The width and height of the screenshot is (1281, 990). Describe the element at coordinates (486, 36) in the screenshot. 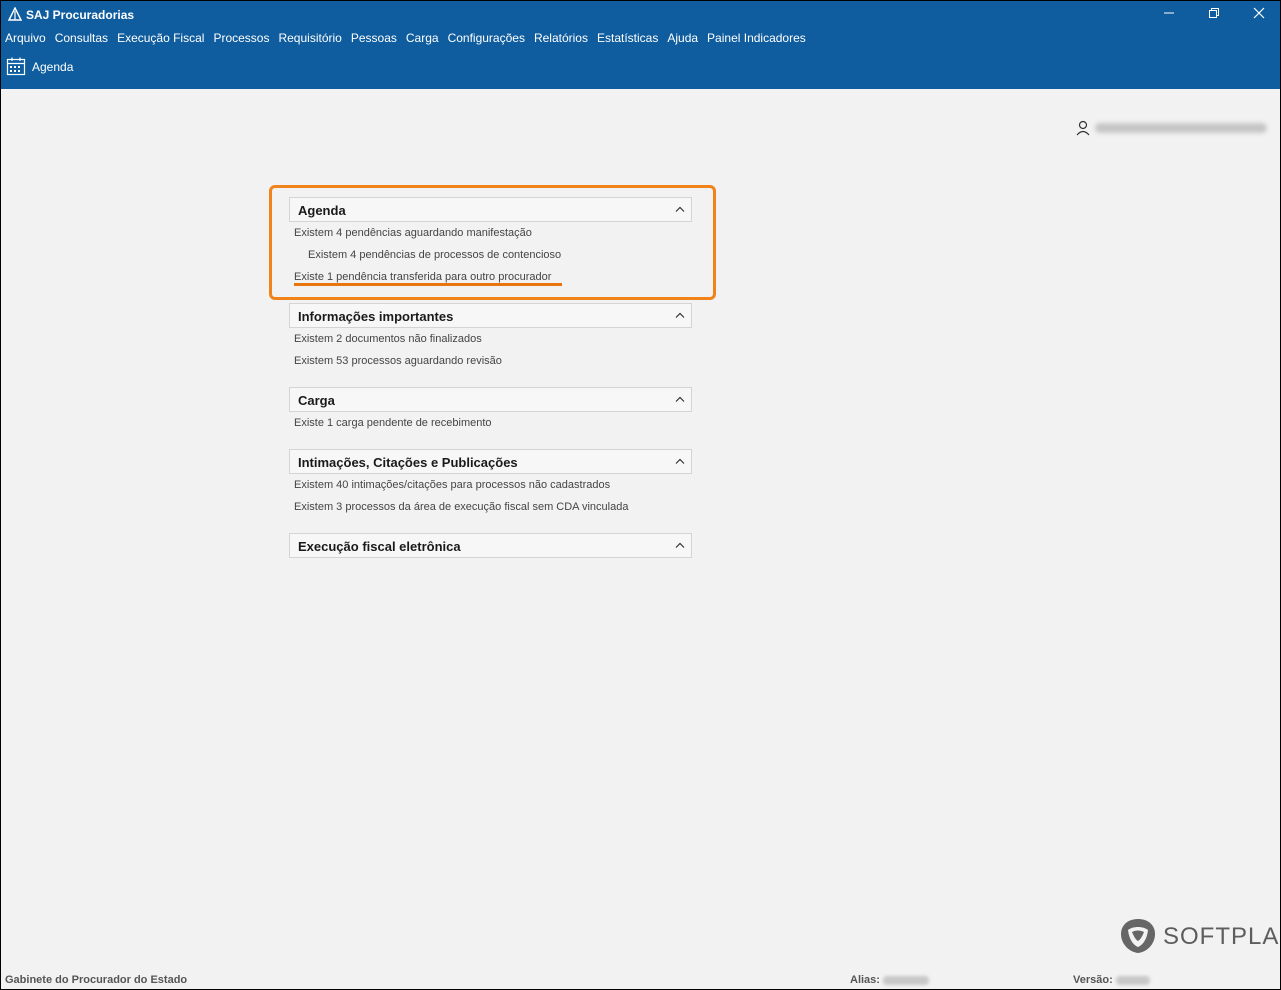

I see `menu-configuracoes: Configurações` at that location.